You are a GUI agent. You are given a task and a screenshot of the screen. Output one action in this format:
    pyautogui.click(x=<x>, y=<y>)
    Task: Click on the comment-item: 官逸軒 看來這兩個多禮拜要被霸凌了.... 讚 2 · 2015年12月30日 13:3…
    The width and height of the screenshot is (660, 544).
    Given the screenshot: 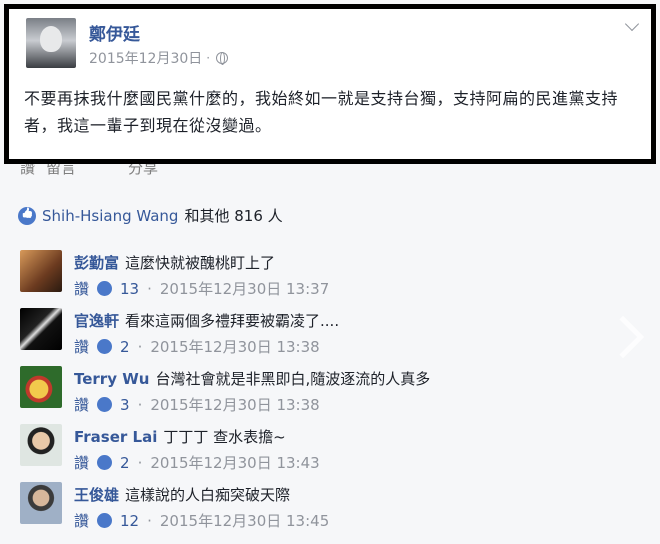 What is the action you would take?
    pyautogui.click(x=330, y=327)
    